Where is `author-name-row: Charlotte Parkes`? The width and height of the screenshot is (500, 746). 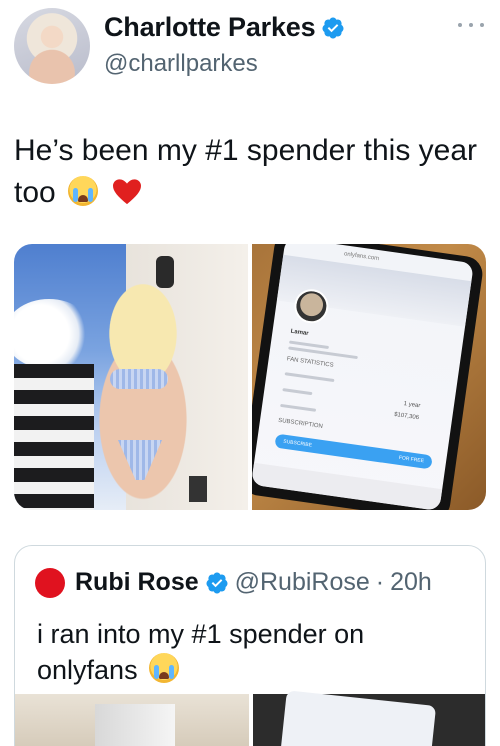
author-name-row: Charlotte Parkes is located at coordinates (224, 27).